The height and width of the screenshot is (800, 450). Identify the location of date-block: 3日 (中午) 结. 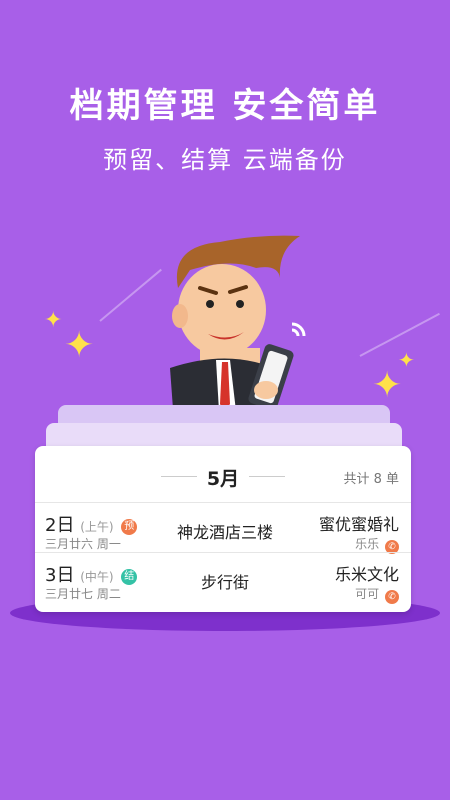
(91, 574).